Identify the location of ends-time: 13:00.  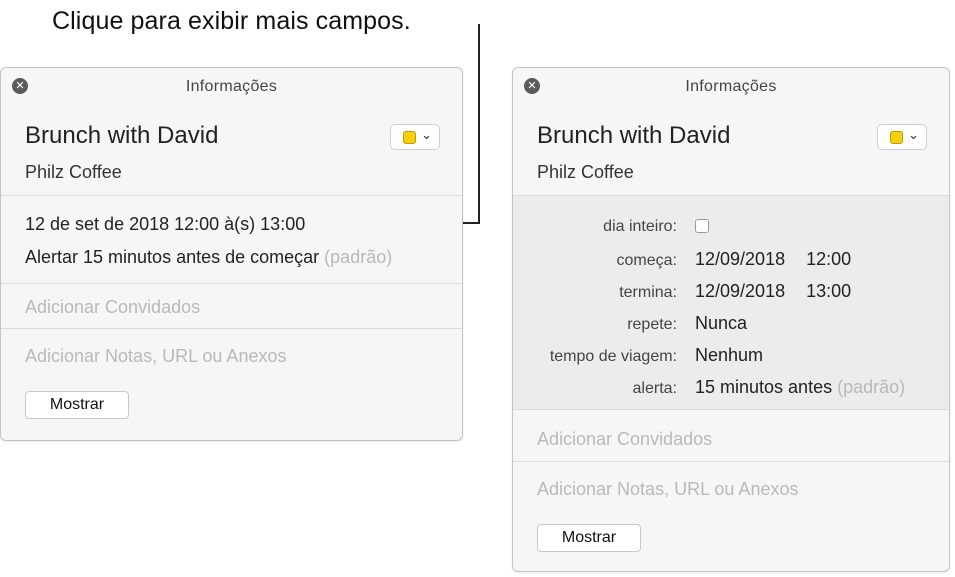
(828, 291).